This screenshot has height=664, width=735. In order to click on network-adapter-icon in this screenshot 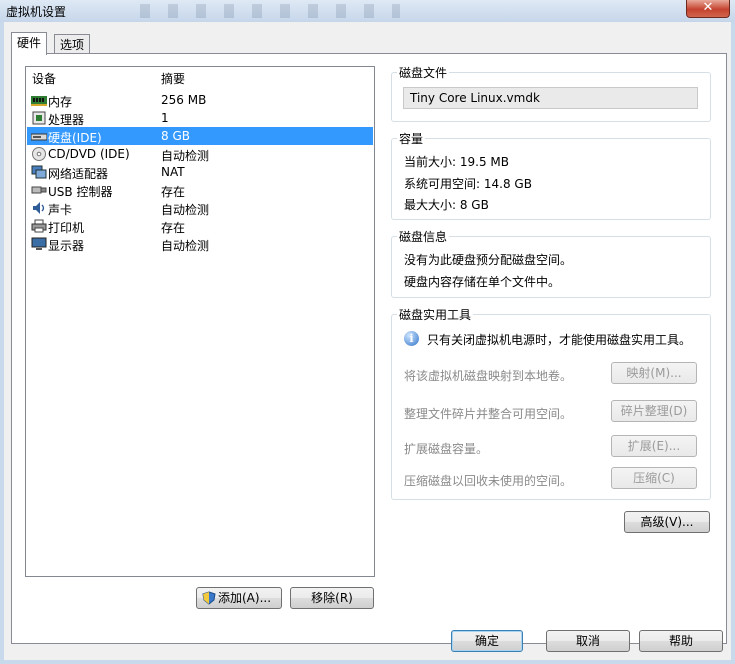, I will do `click(39, 172)`.